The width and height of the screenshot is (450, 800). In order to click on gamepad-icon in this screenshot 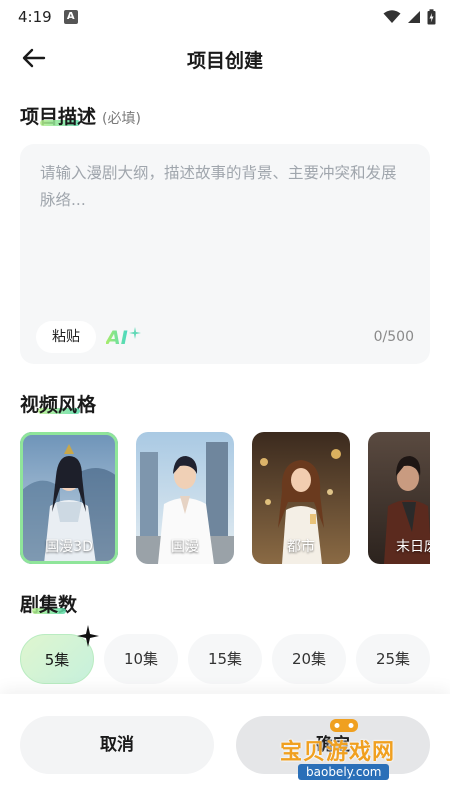, I will do `click(344, 725)`.